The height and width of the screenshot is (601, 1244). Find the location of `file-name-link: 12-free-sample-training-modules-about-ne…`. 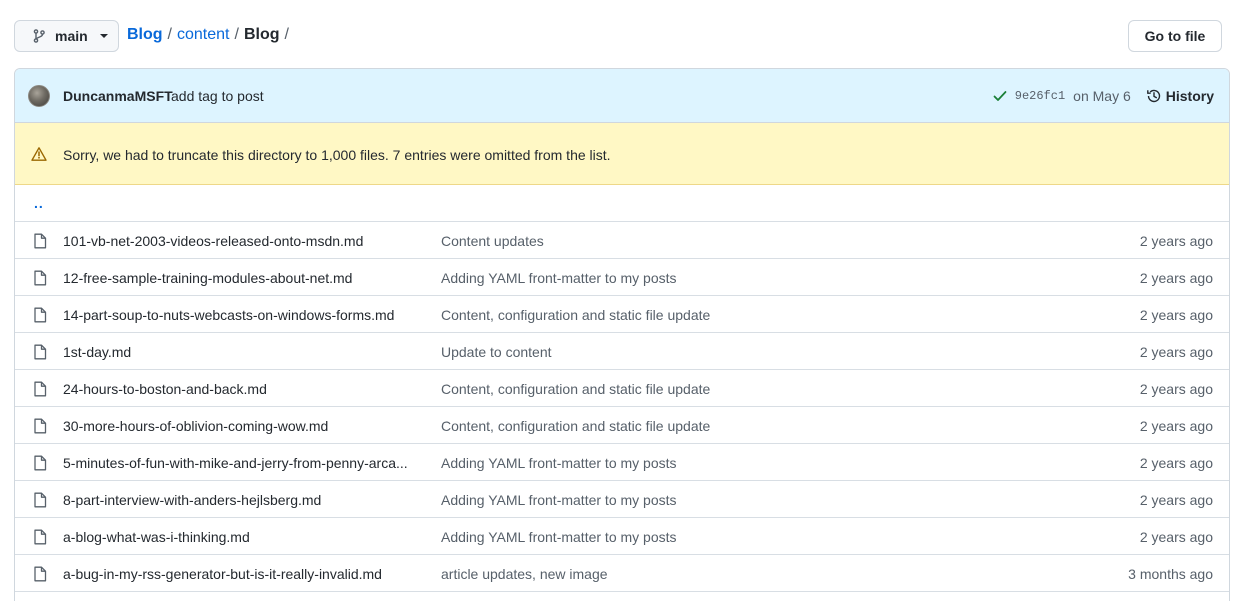

file-name-link: 12-free-sample-training-modules-about-ne… is located at coordinates (207, 278).